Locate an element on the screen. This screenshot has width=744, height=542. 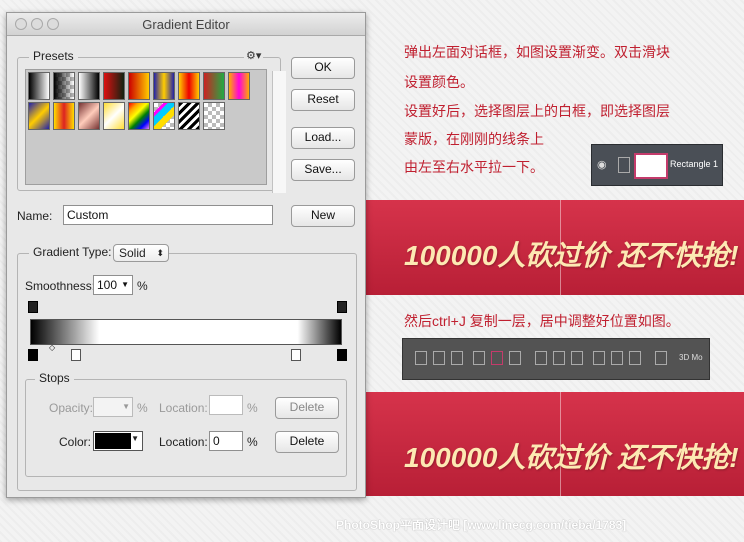
banner-text-1: 100000人砍过价 还不快抢! is located at coordinates (571, 255).